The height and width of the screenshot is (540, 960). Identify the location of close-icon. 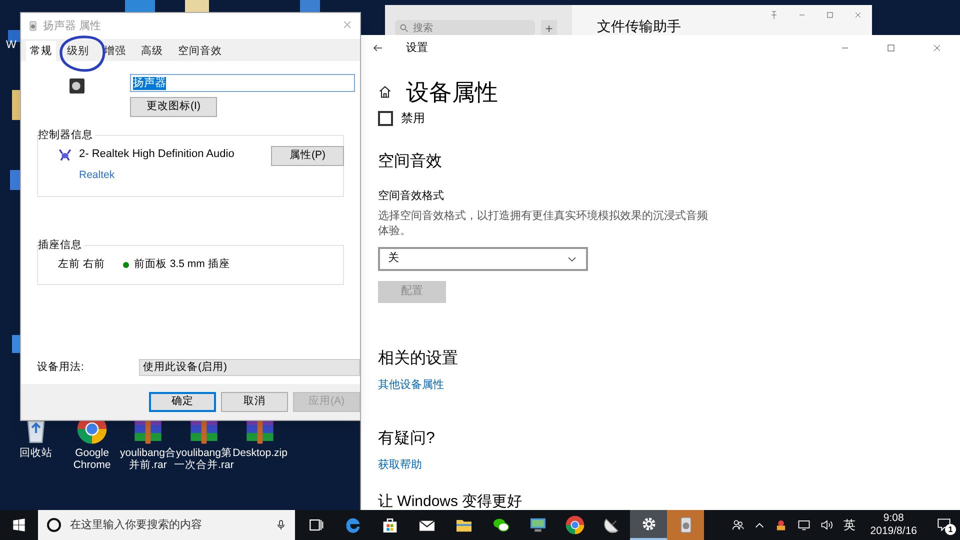
(937, 48).